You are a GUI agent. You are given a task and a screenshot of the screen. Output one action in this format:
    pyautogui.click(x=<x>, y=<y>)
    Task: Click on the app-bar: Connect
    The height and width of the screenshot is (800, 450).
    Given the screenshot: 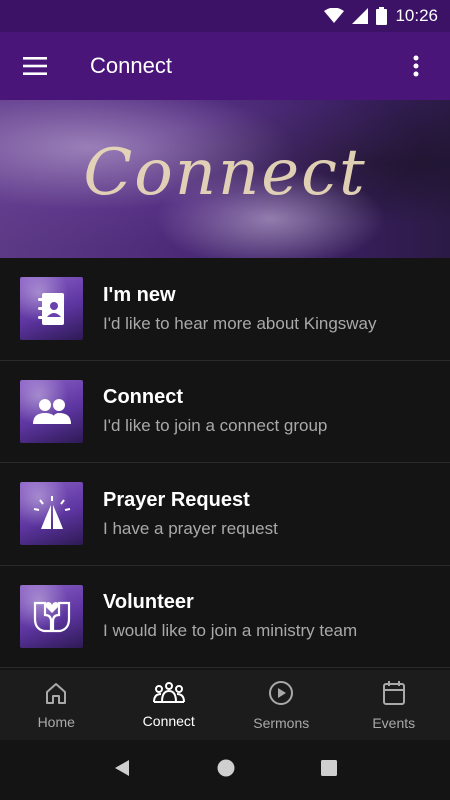 What is the action you would take?
    pyautogui.click(x=225, y=66)
    